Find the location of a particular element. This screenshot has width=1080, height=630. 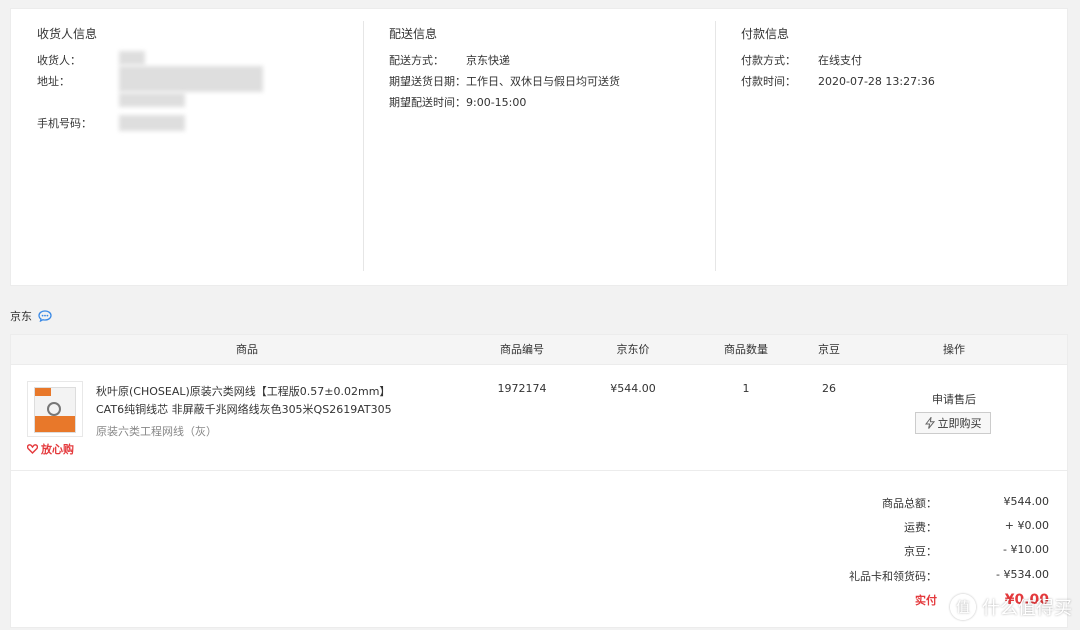

site-watermark: 值 什么值得买 is located at coordinates (1011, 607).